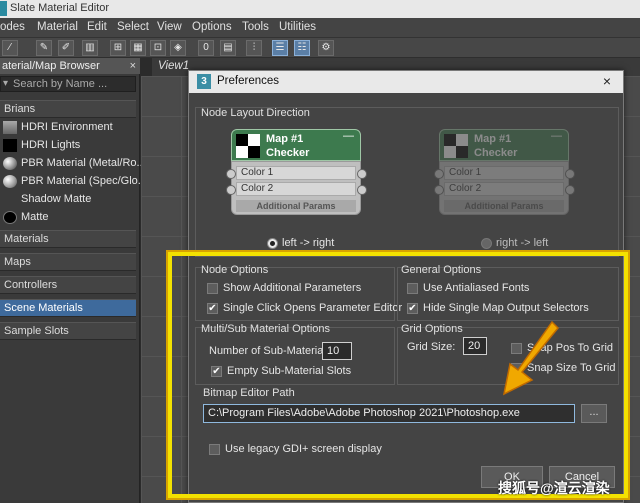 The image size is (640, 503). What do you see at coordinates (10, 181) in the screenshot?
I see `sphere-icon` at bounding box center [10, 181].